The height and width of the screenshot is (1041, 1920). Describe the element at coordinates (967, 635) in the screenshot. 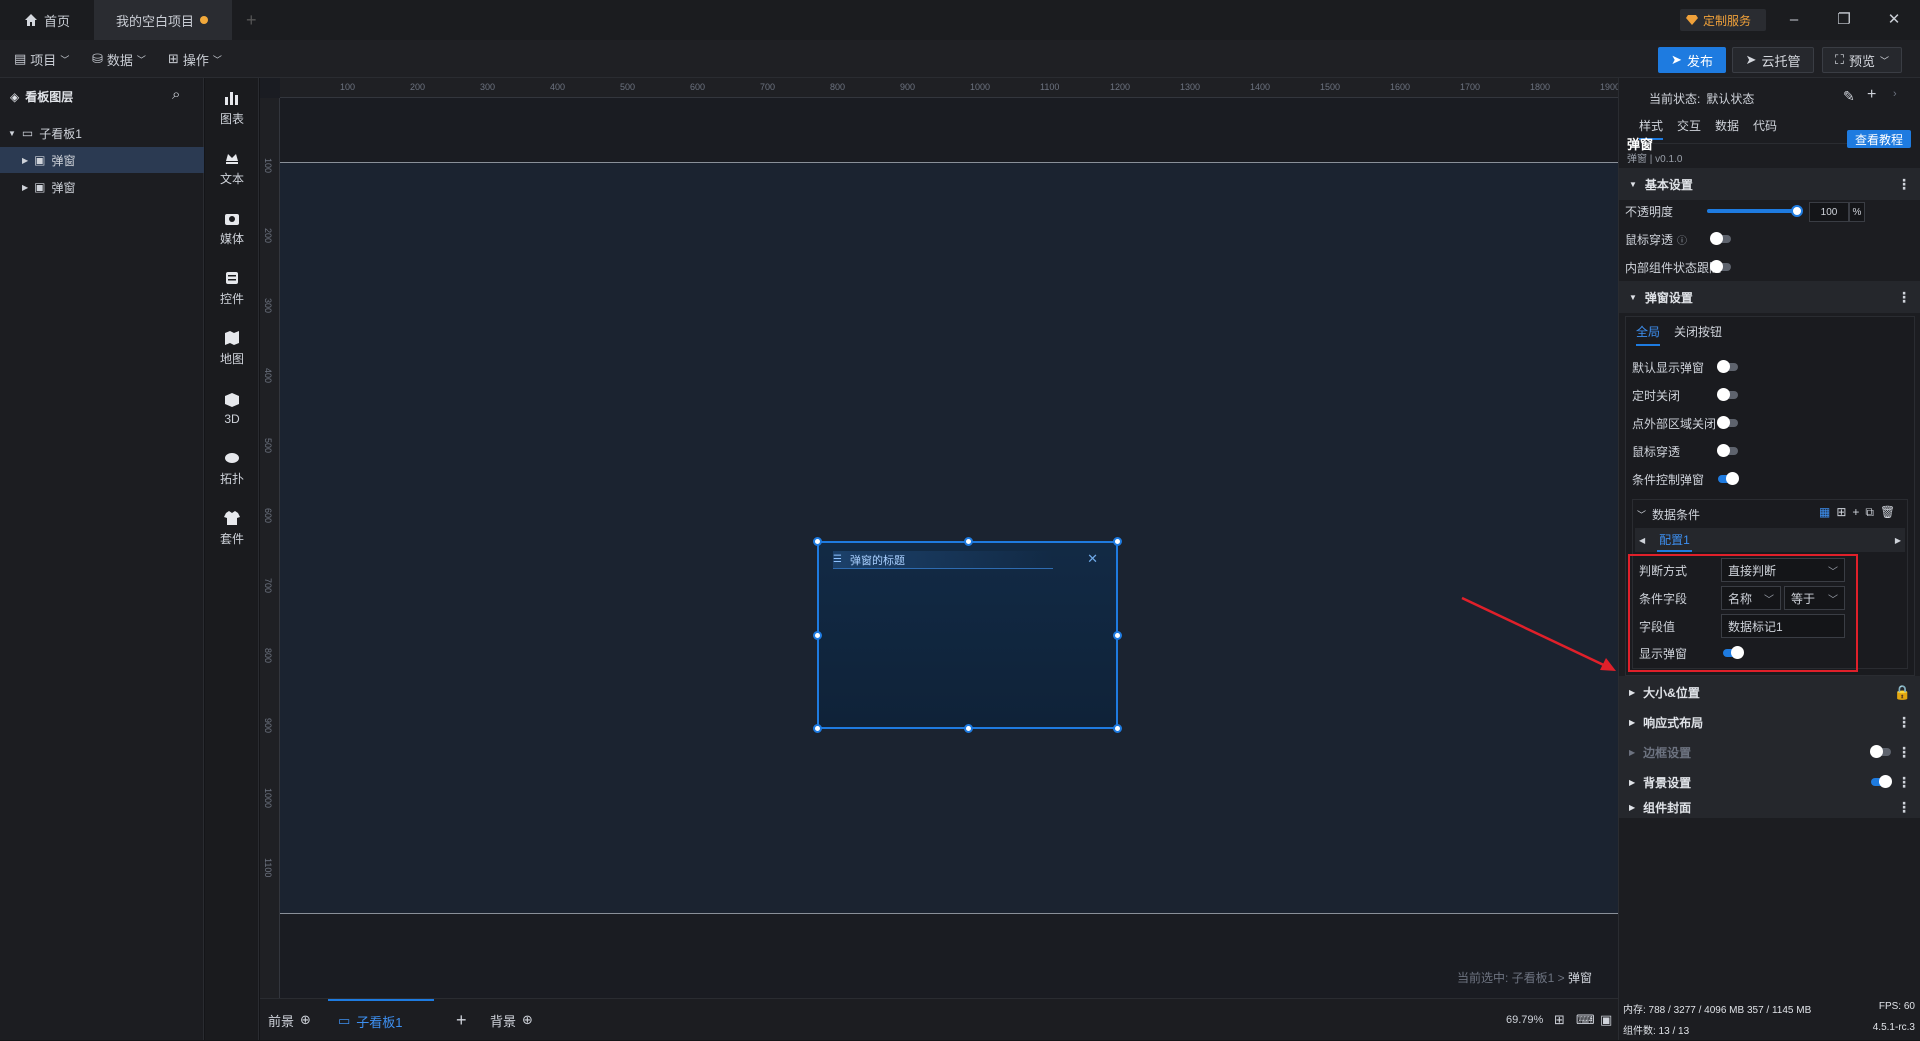

I see `popup-component: ☰ 弹窗的标题 ✕` at that location.